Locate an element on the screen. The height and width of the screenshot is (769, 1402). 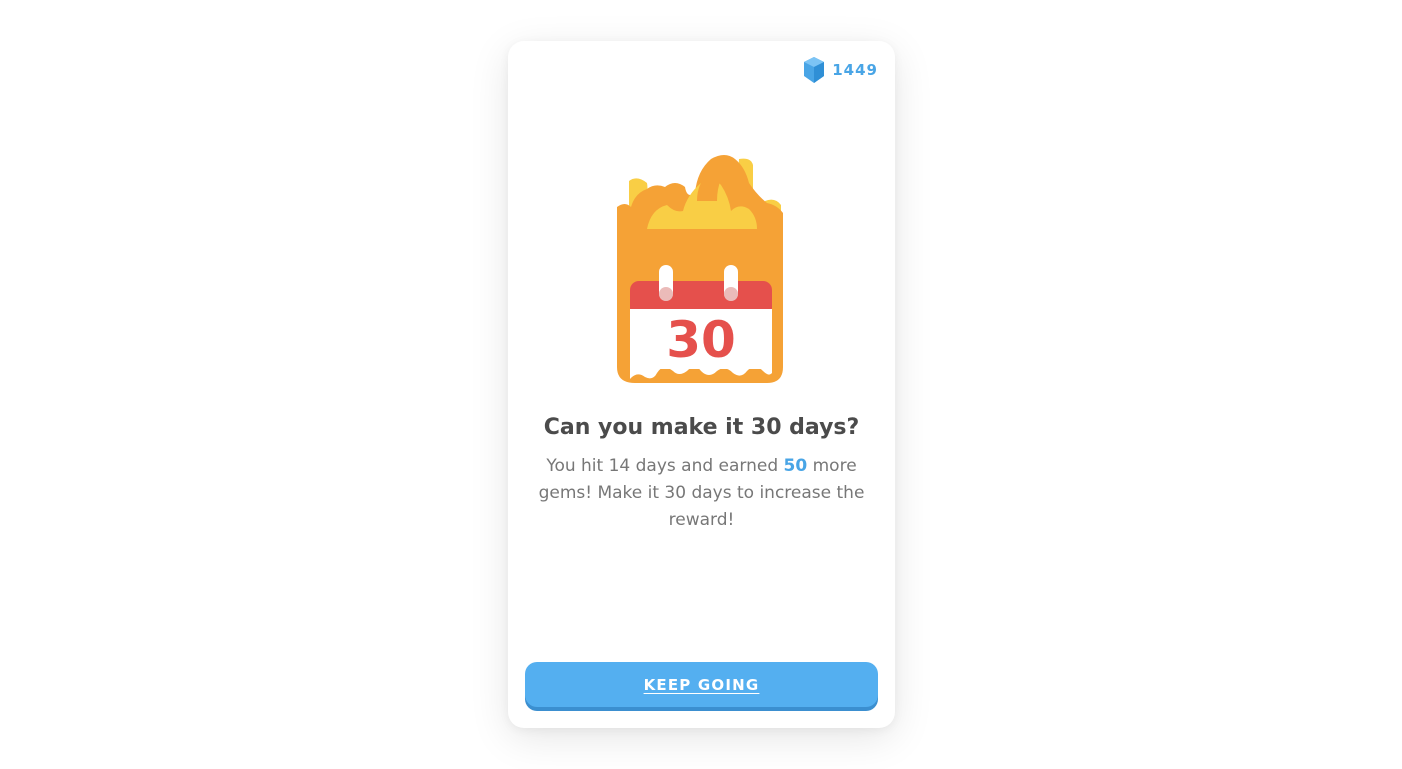
gem-icon is located at coordinates (814, 70).